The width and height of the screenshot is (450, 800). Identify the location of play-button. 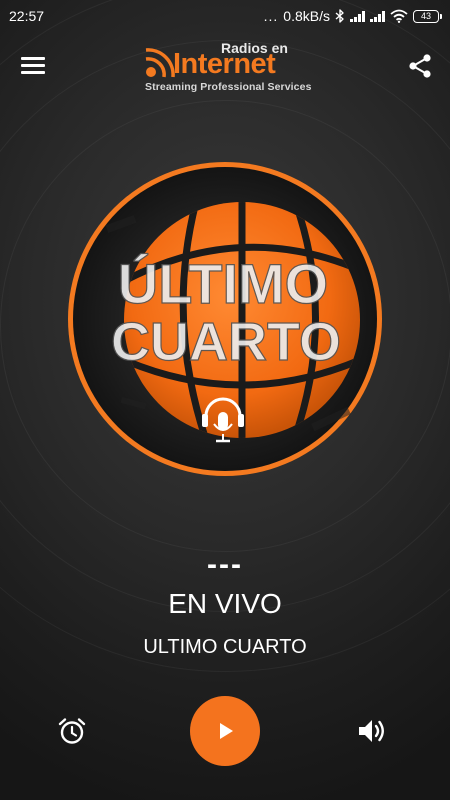
(225, 731).